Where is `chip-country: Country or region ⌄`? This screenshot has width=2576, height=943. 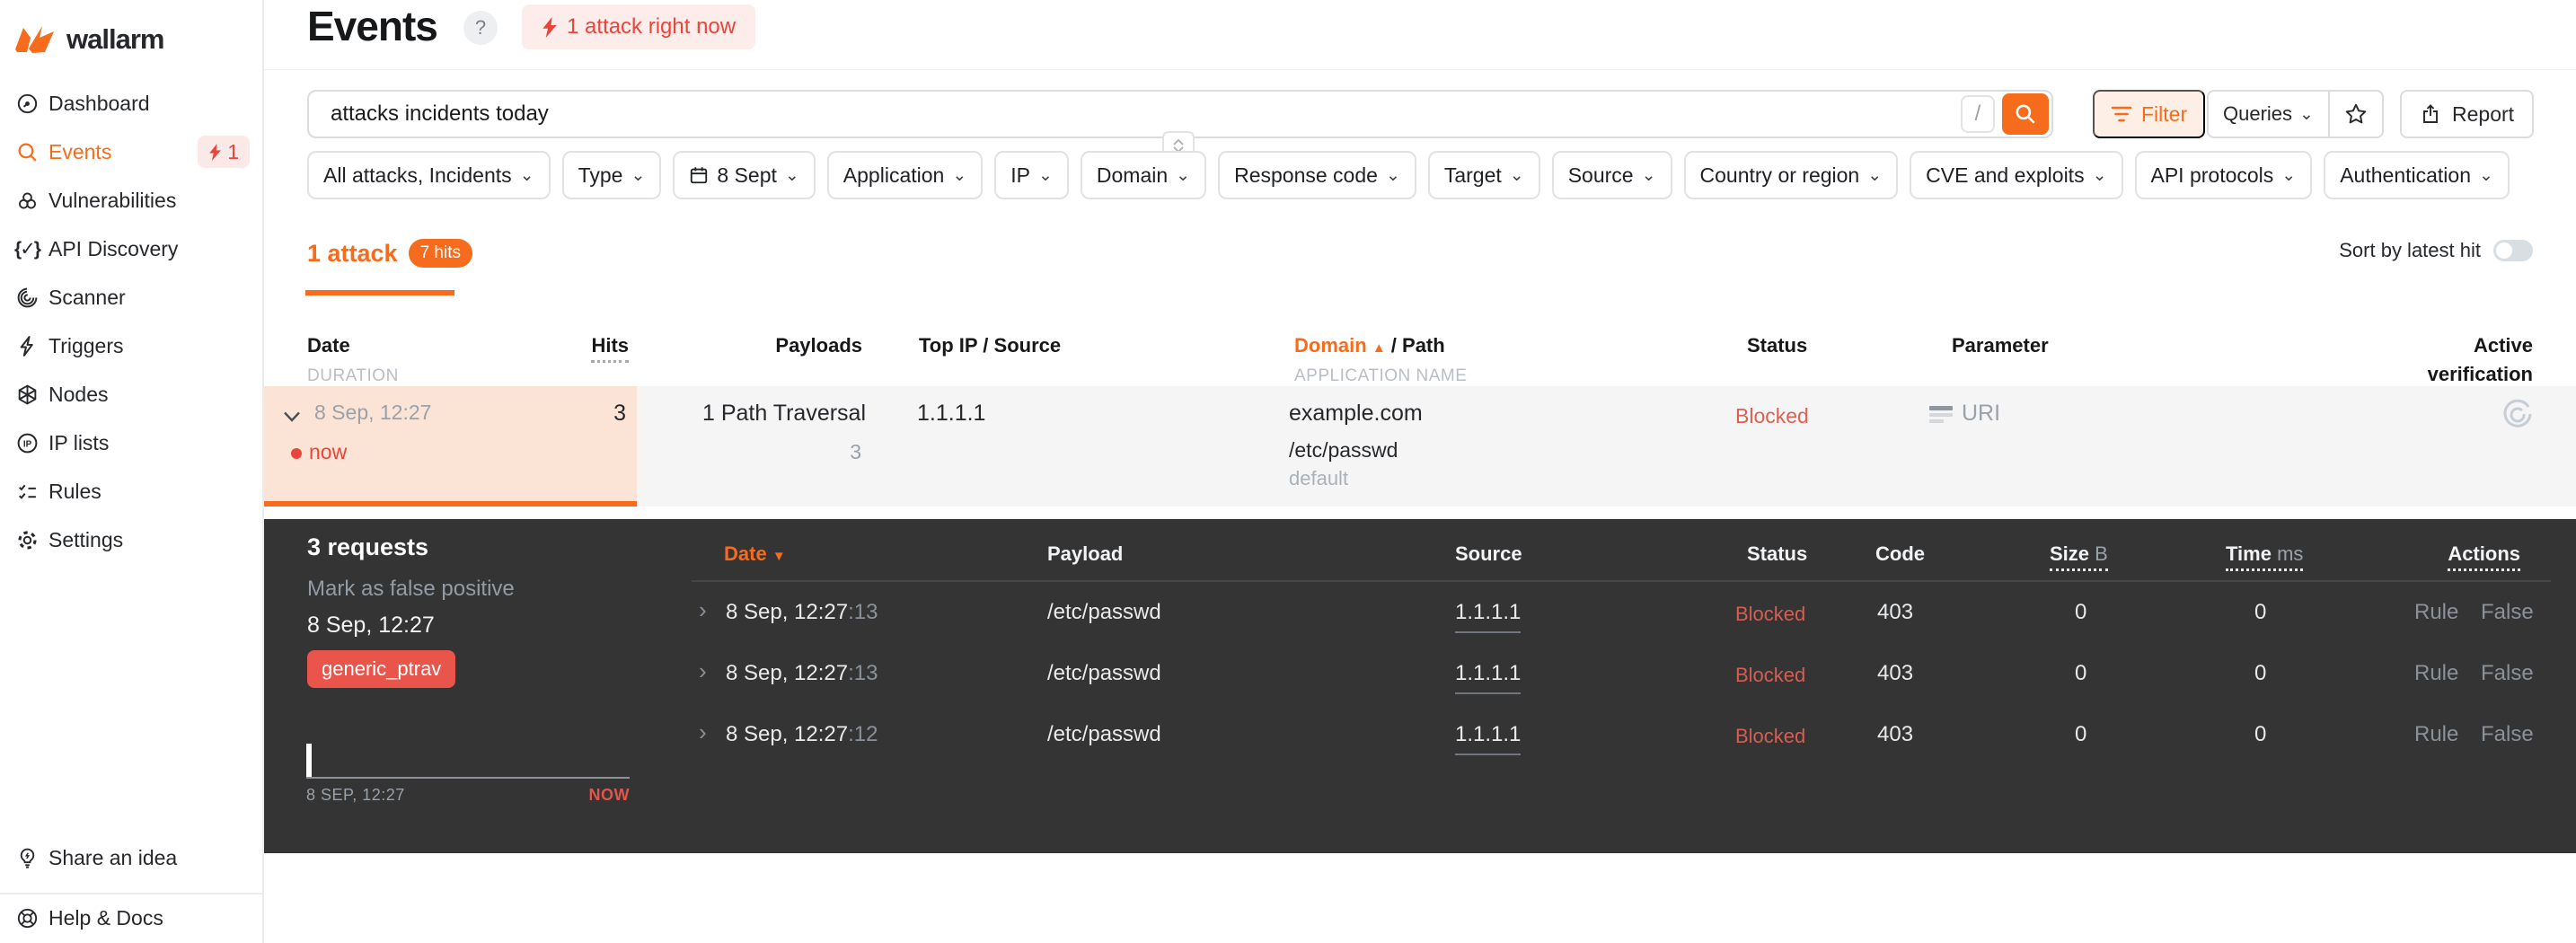 chip-country: Country or region ⌄ is located at coordinates (1791, 175).